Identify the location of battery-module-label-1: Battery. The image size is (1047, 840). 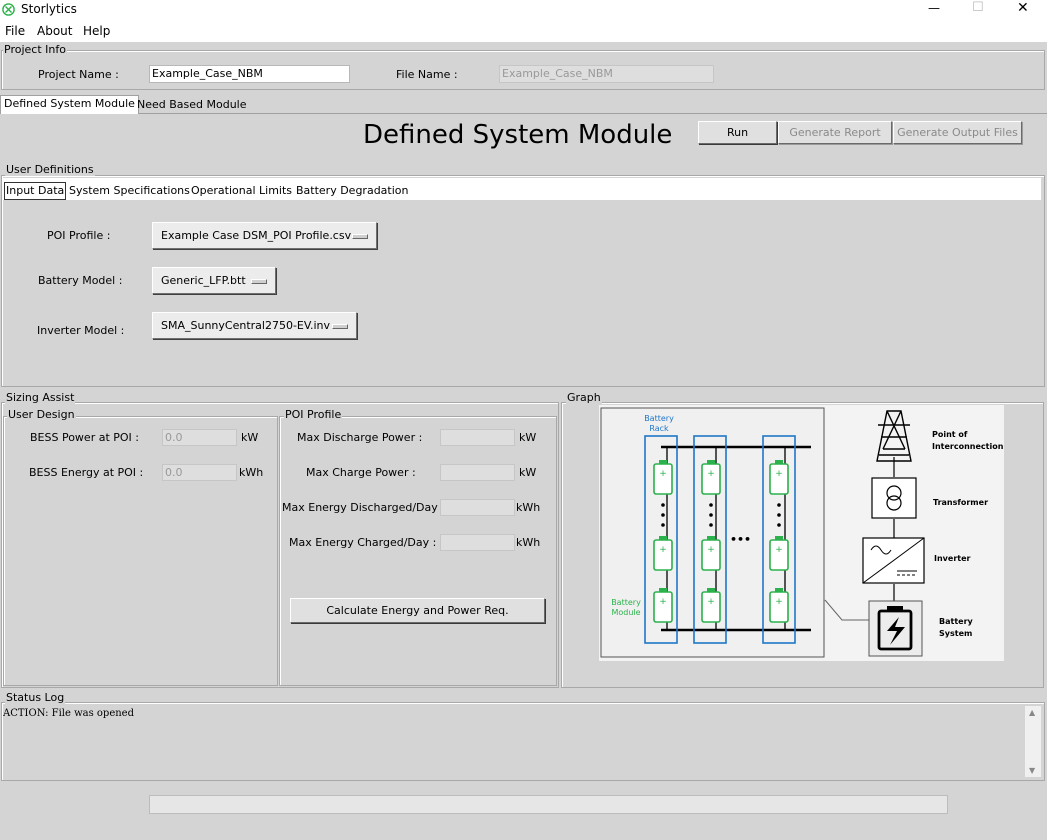
(626, 602).